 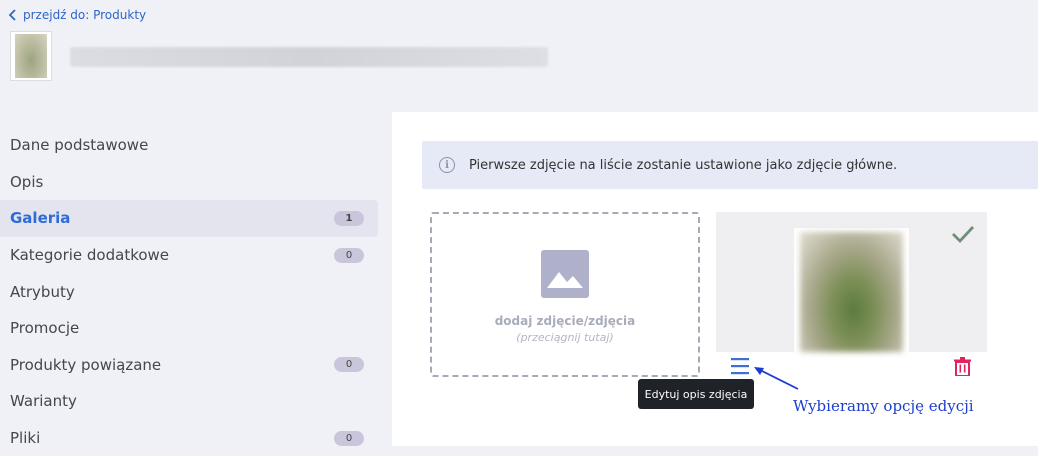 I want to click on sidebar-item-label: Kategorie dodatkowe, so click(x=90, y=255).